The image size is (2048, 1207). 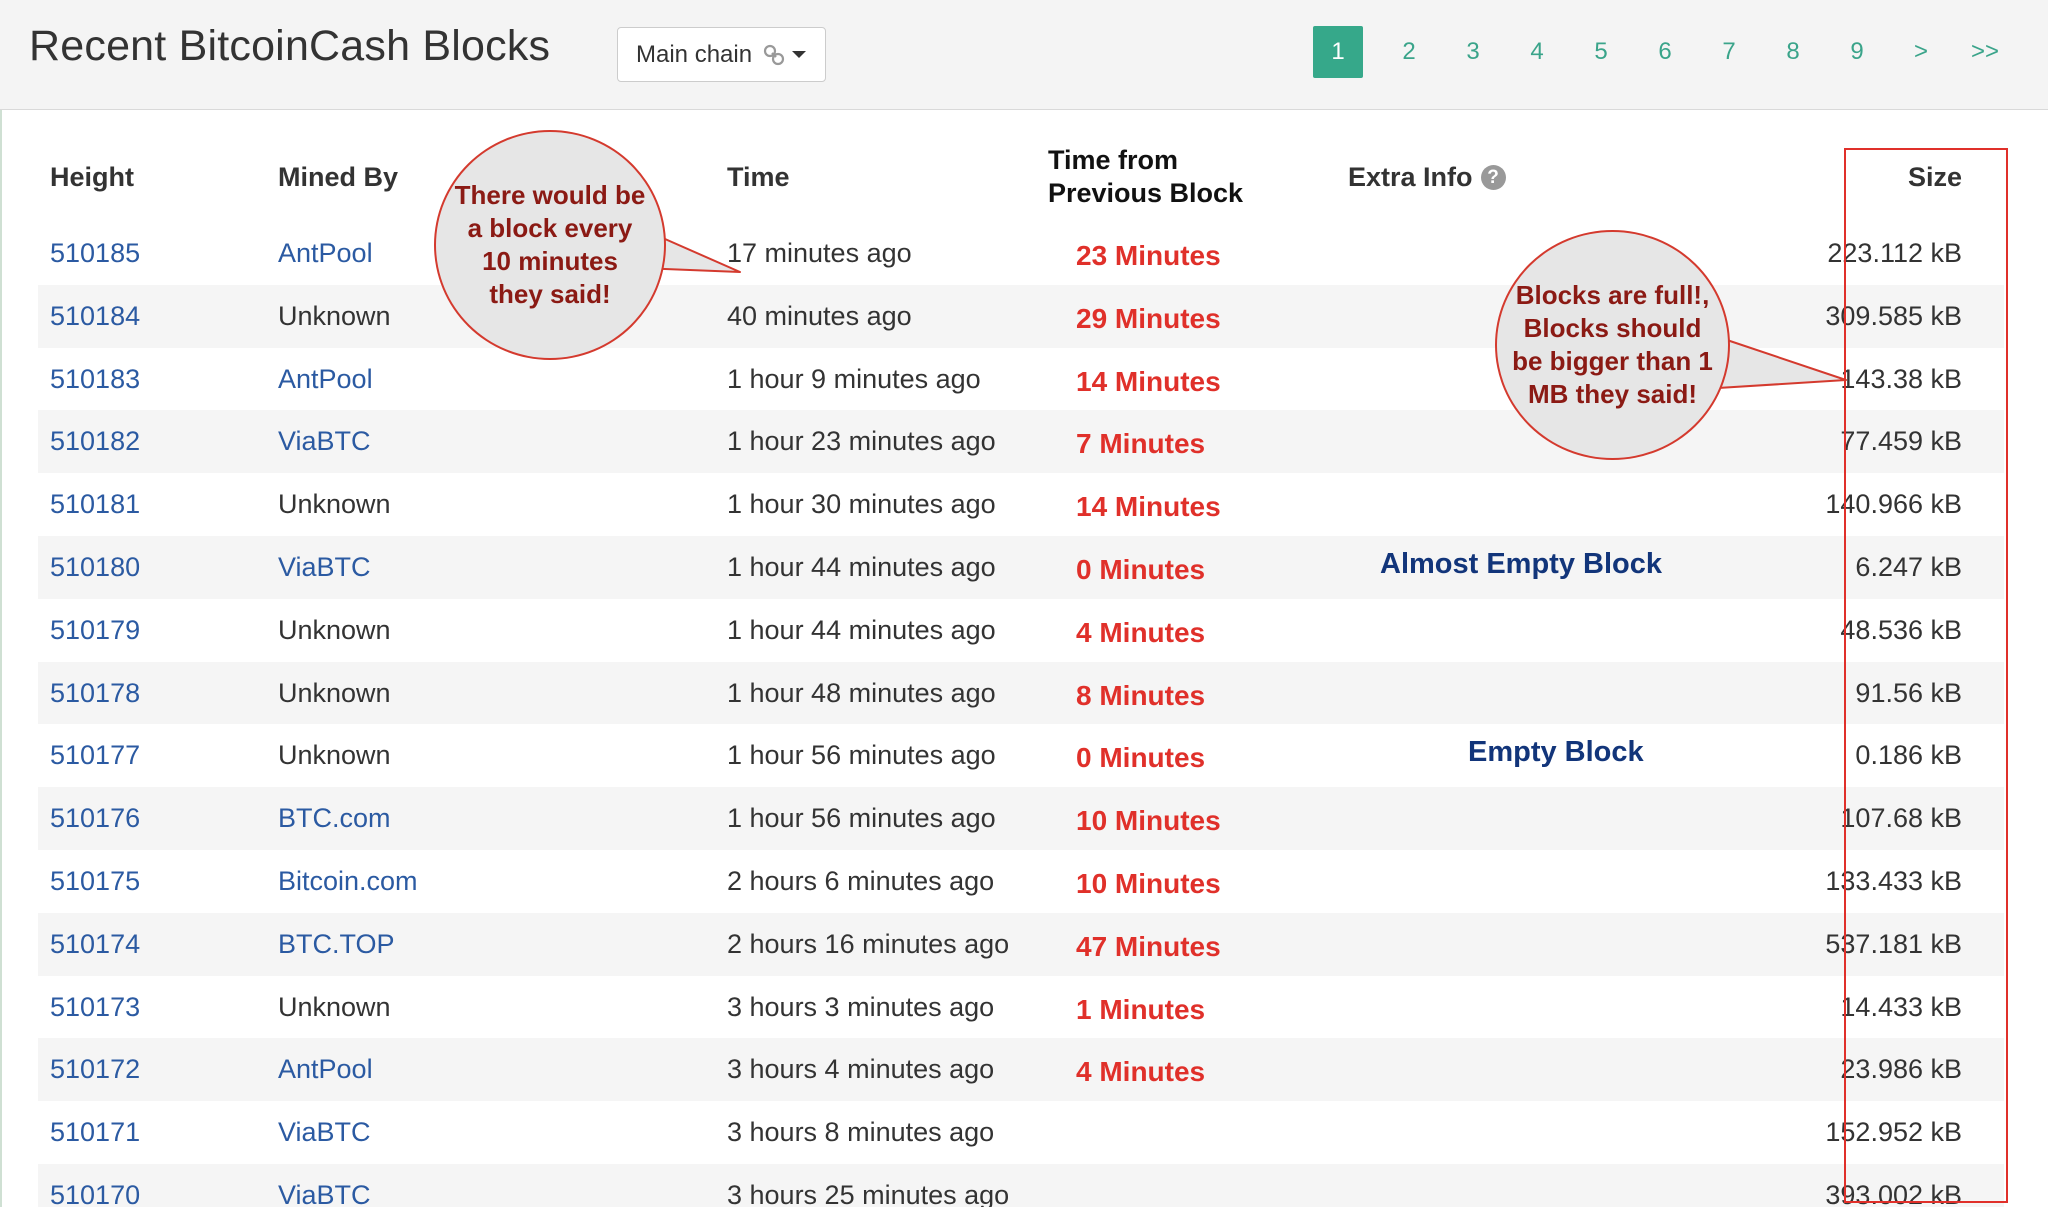 What do you see at coordinates (95, 441) in the screenshot?
I see `block-height-link: 510182` at bounding box center [95, 441].